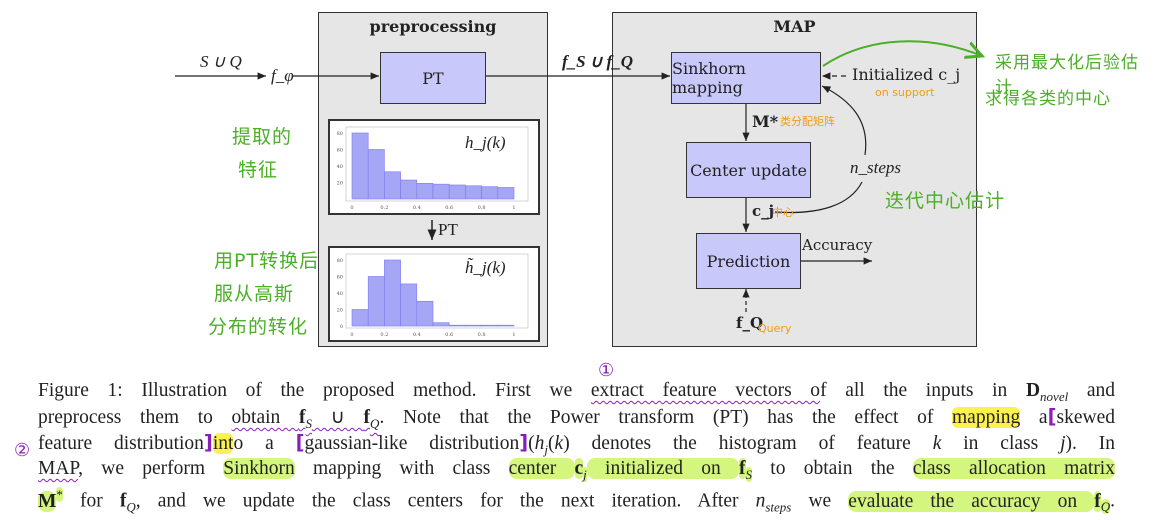 This screenshot has height=520, width=1156. What do you see at coordinates (259, 468) in the screenshot?
I see `caption-green-mark: Sinkhorn` at bounding box center [259, 468].